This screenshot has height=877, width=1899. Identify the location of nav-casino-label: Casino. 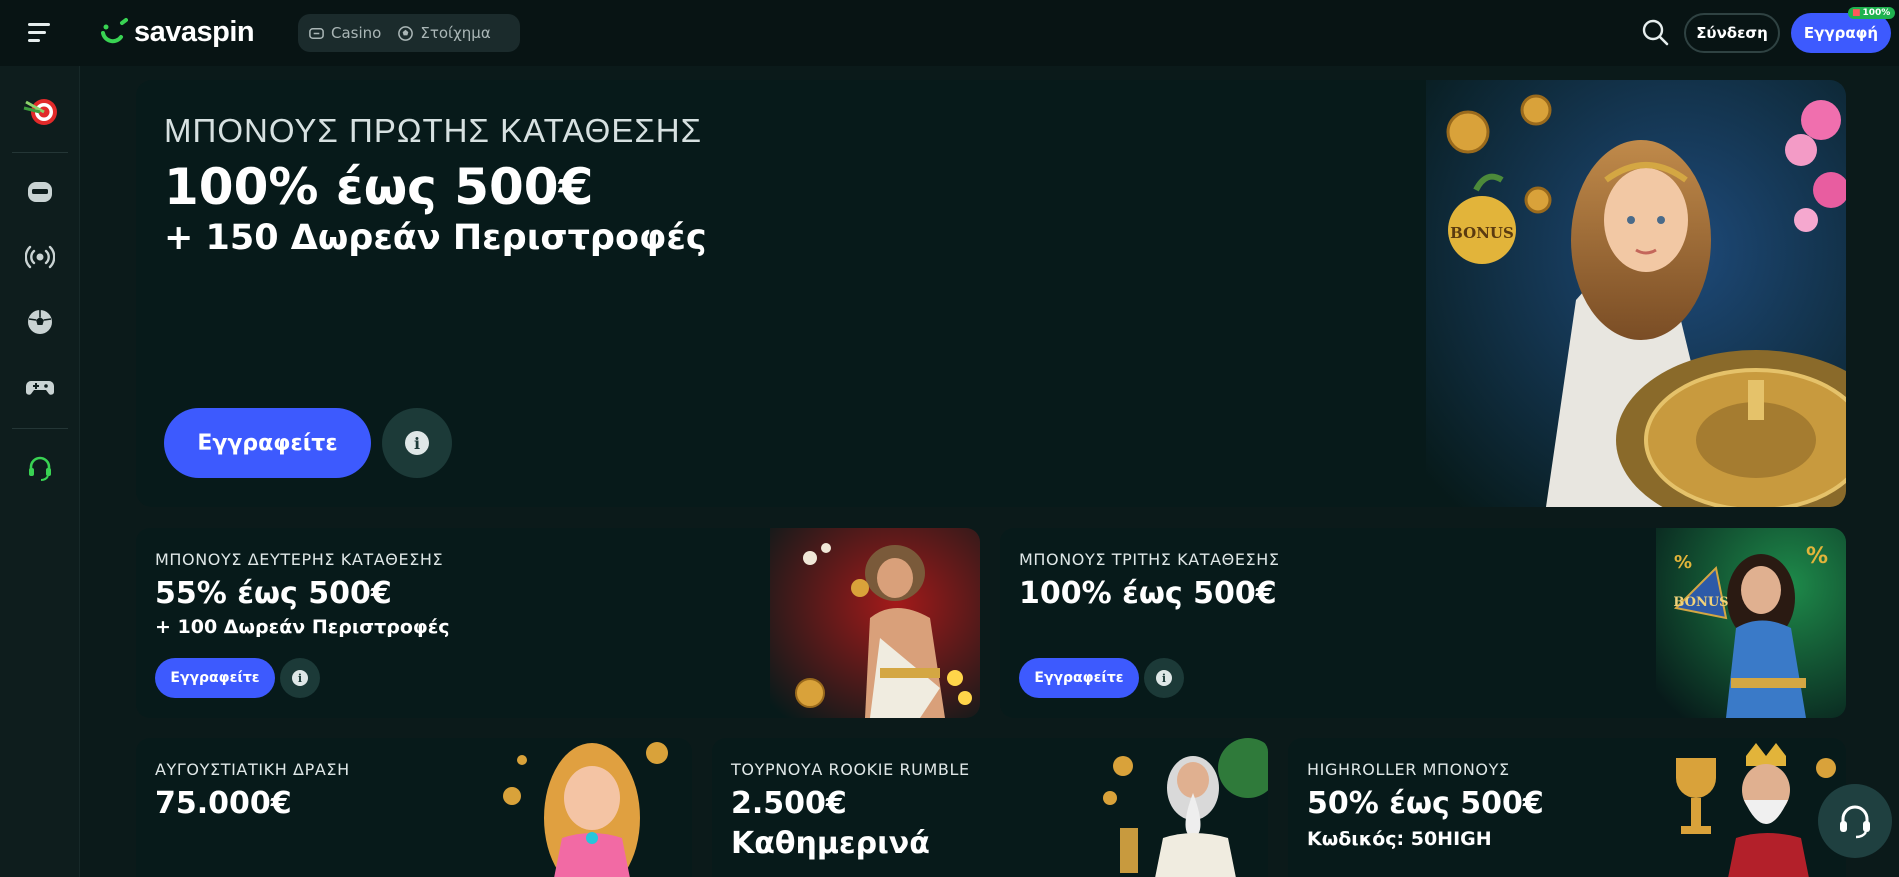
(356, 33).